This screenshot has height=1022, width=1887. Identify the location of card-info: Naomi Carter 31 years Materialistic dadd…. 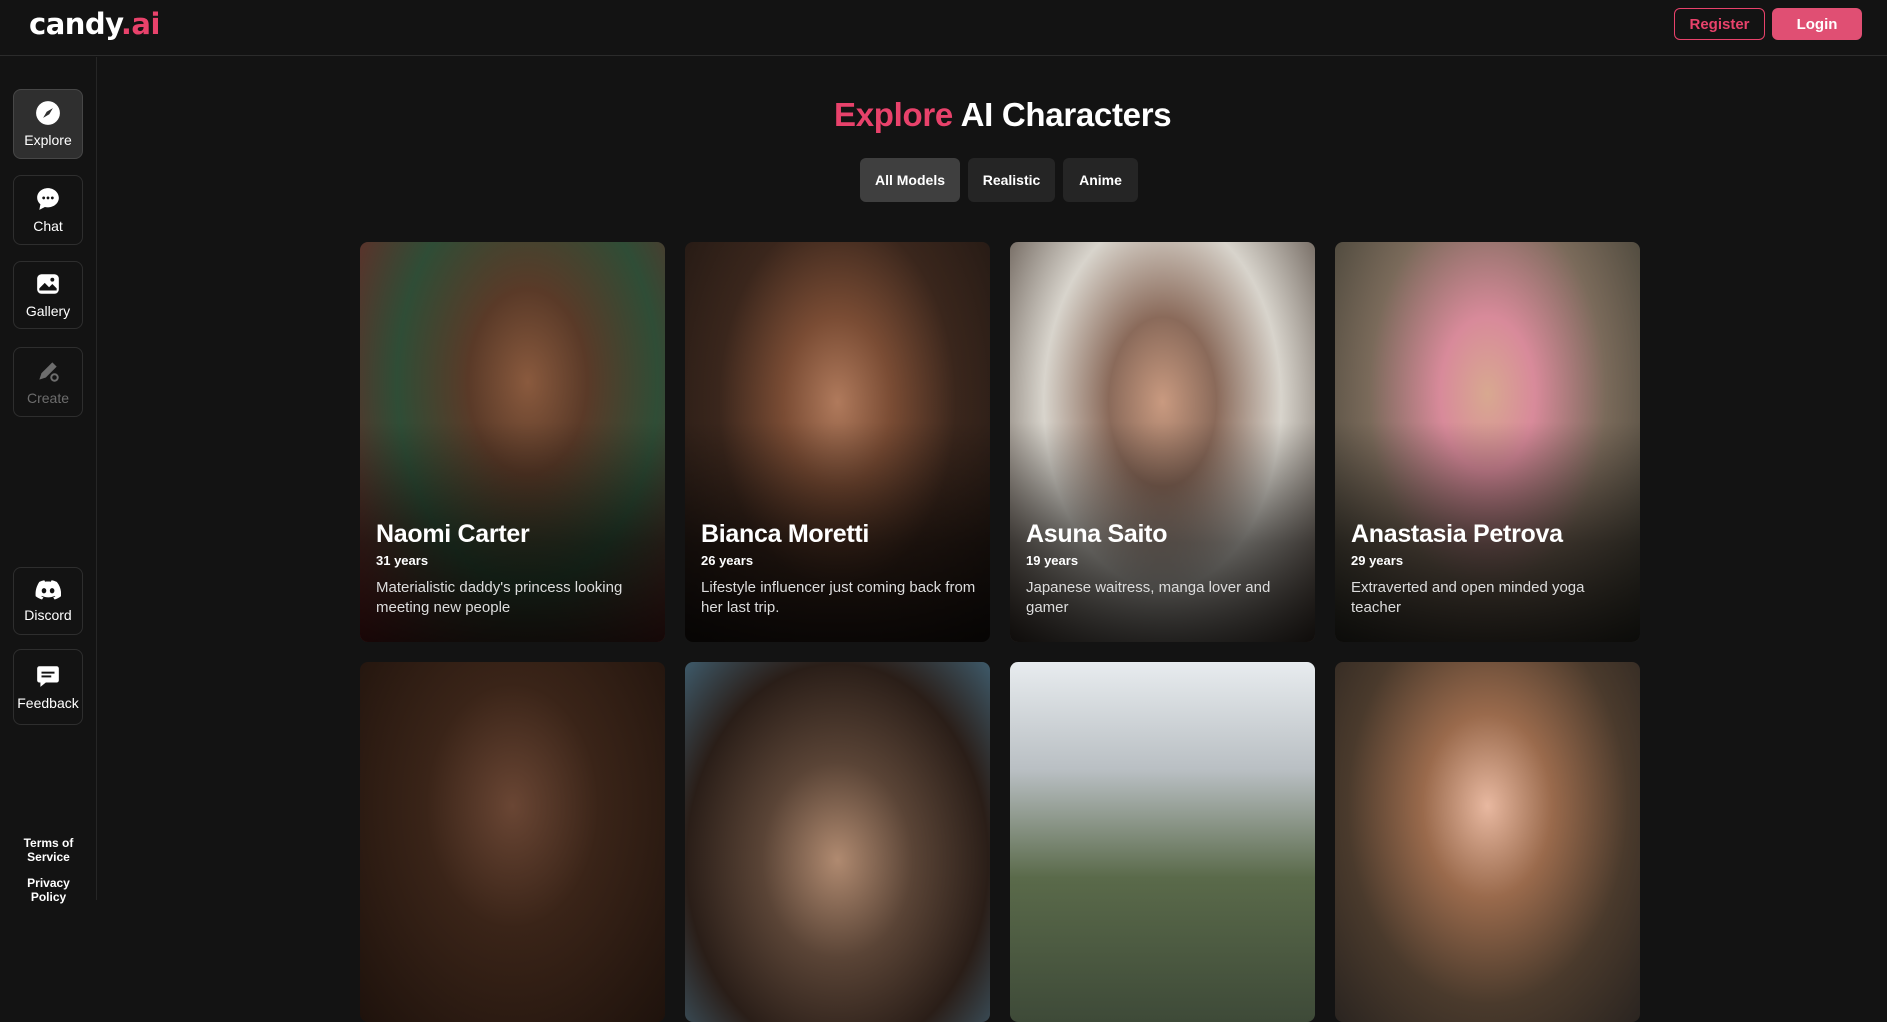
(514, 568).